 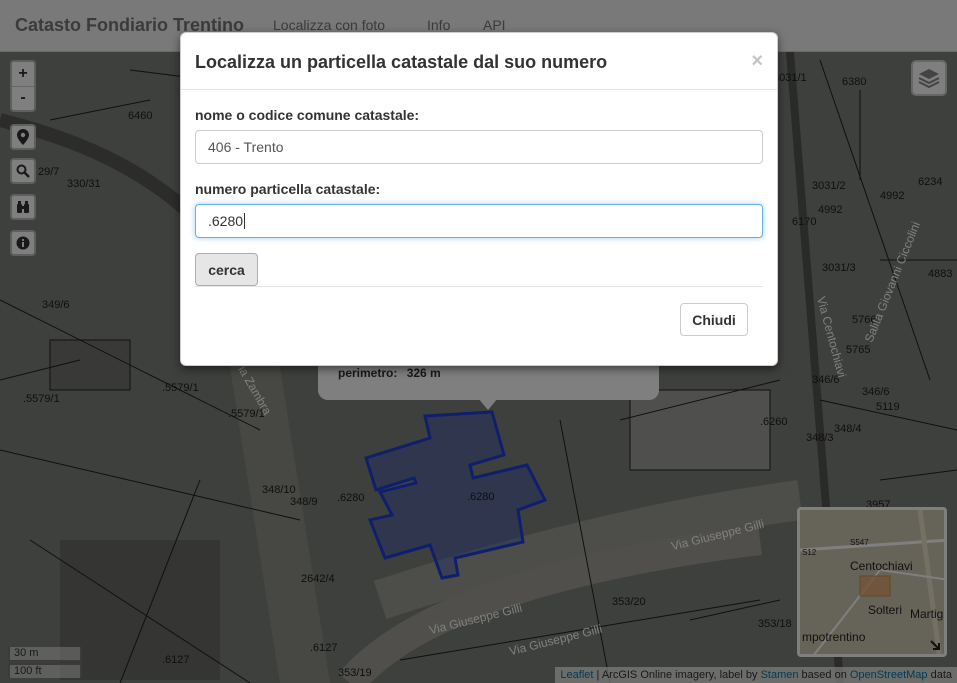 I want to click on particella-input: .6280, so click(x=479, y=221).